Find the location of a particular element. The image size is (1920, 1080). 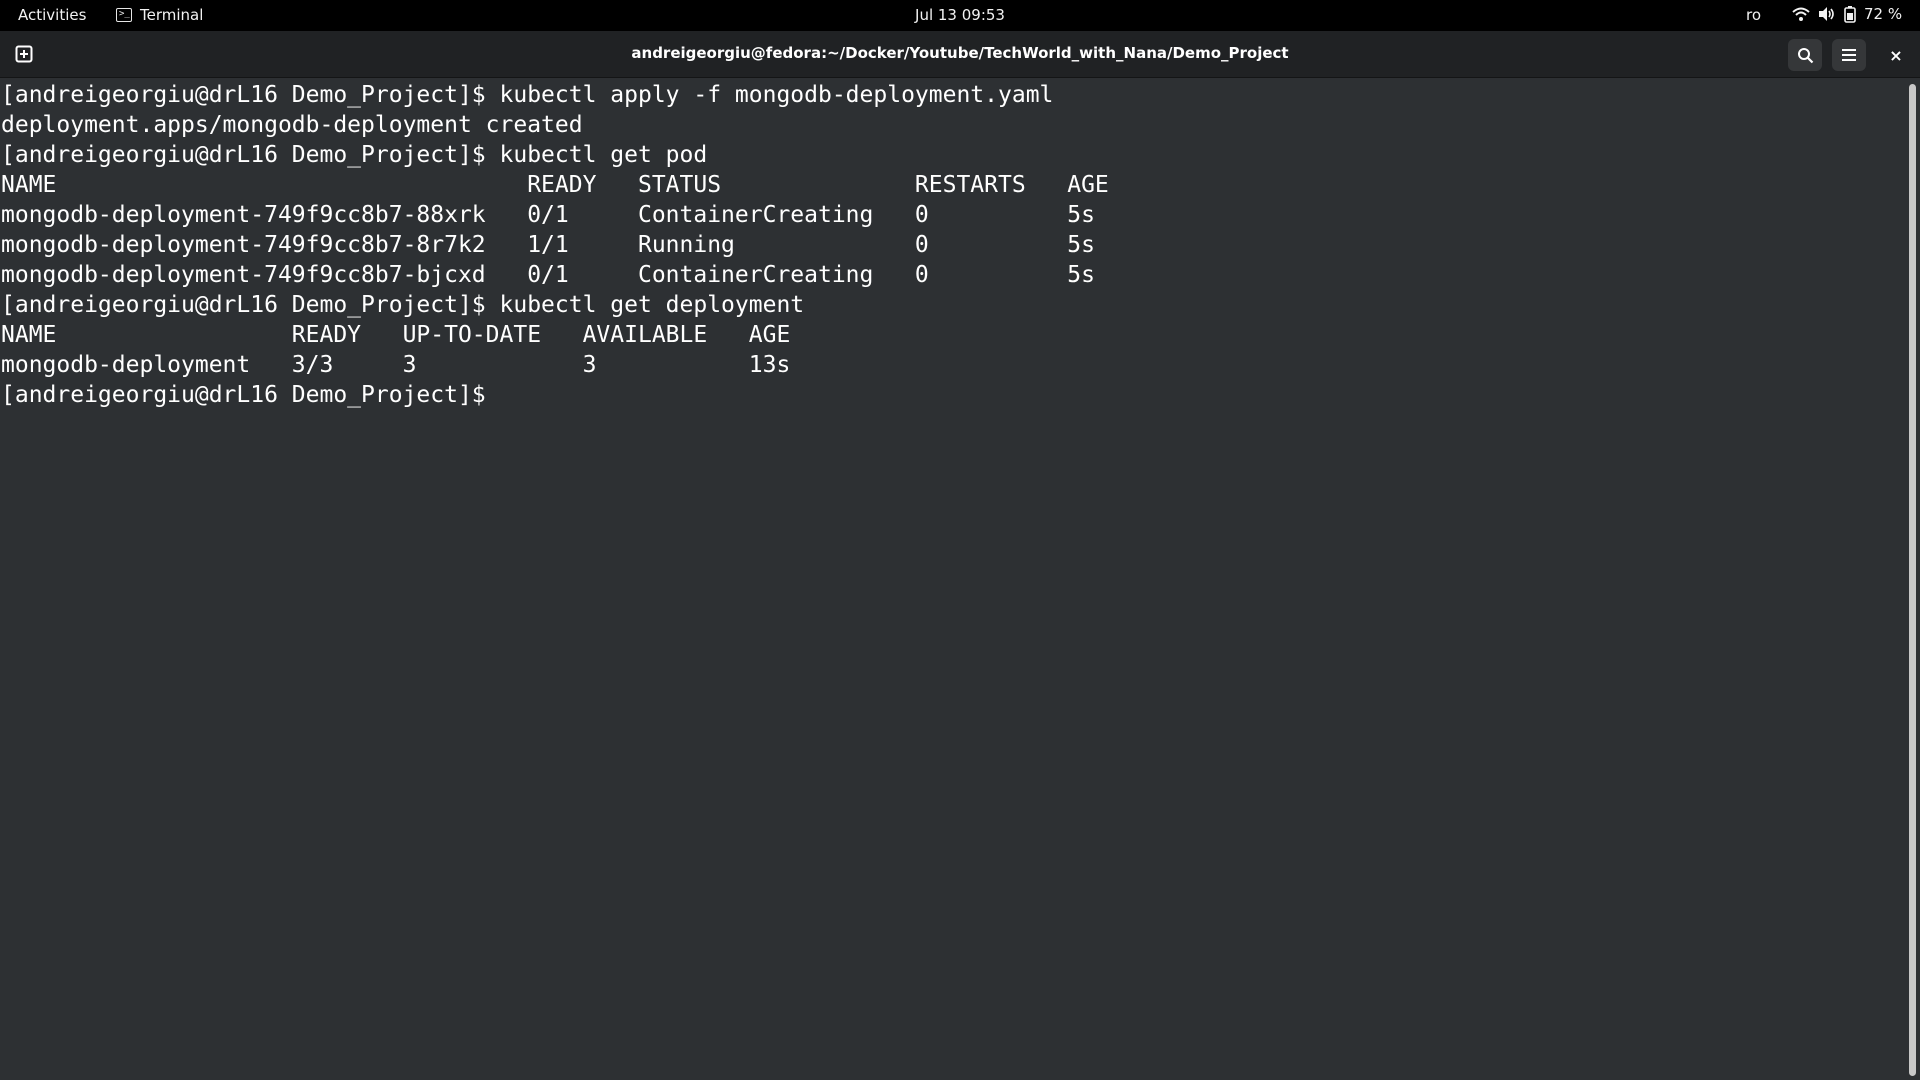

activities-button: Activities is located at coordinates (52, 15).